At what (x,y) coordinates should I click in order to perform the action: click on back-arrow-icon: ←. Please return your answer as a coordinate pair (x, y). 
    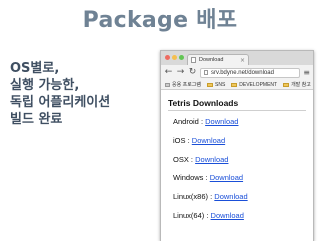
    Looking at the image, I should click on (168, 72).